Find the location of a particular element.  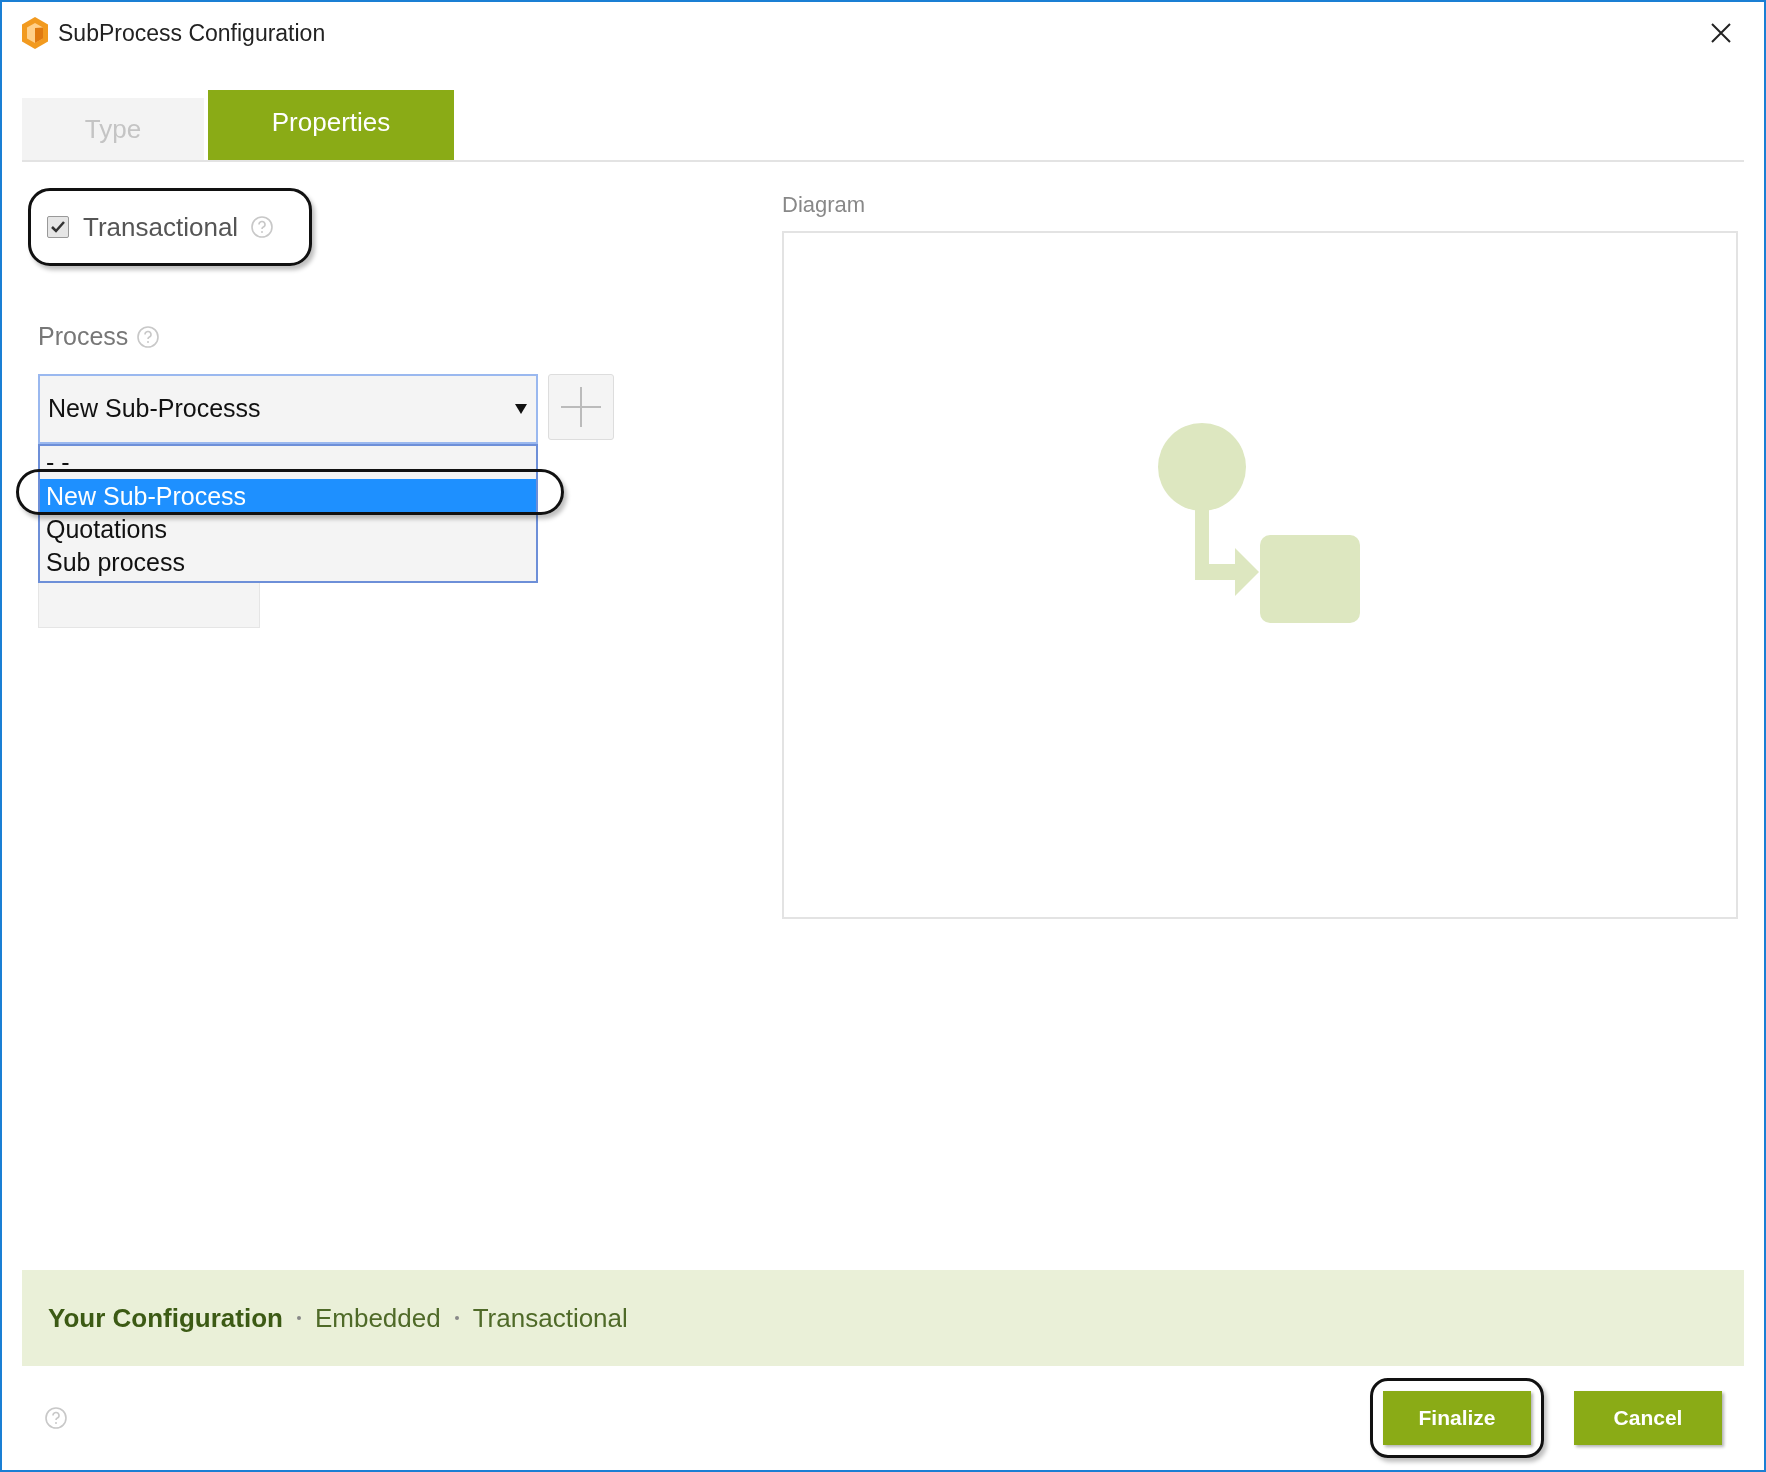

window-title: SubProcess Configuration is located at coordinates (192, 33).